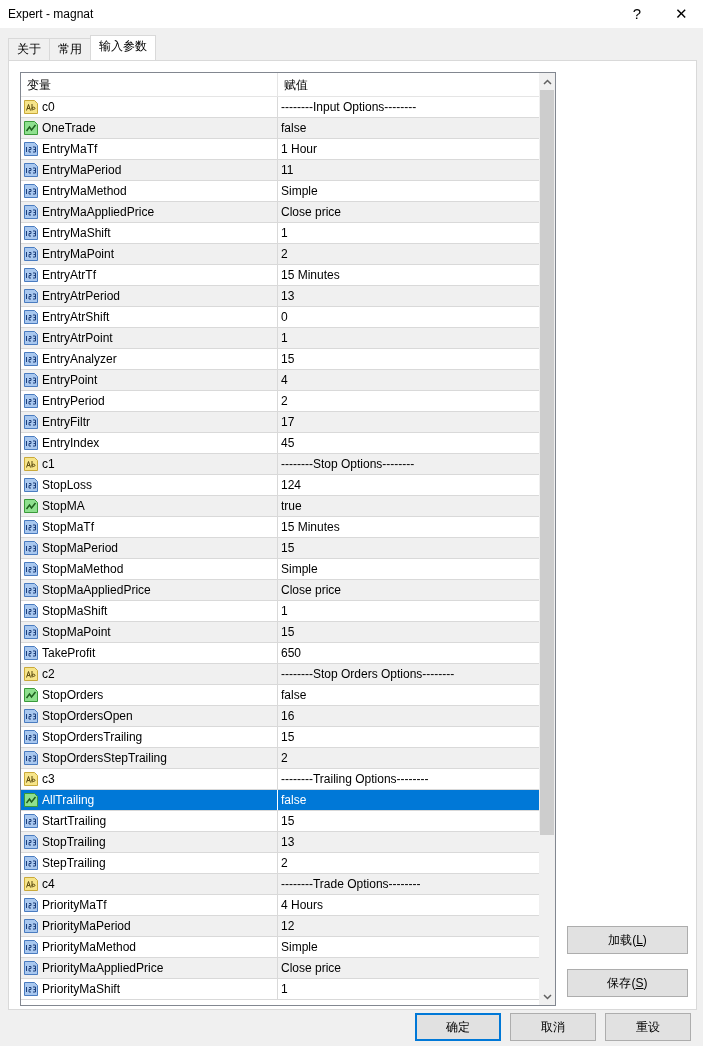 The image size is (703, 1046). What do you see at coordinates (284, 233) in the screenshot?
I see `parameter-value: 1` at bounding box center [284, 233].